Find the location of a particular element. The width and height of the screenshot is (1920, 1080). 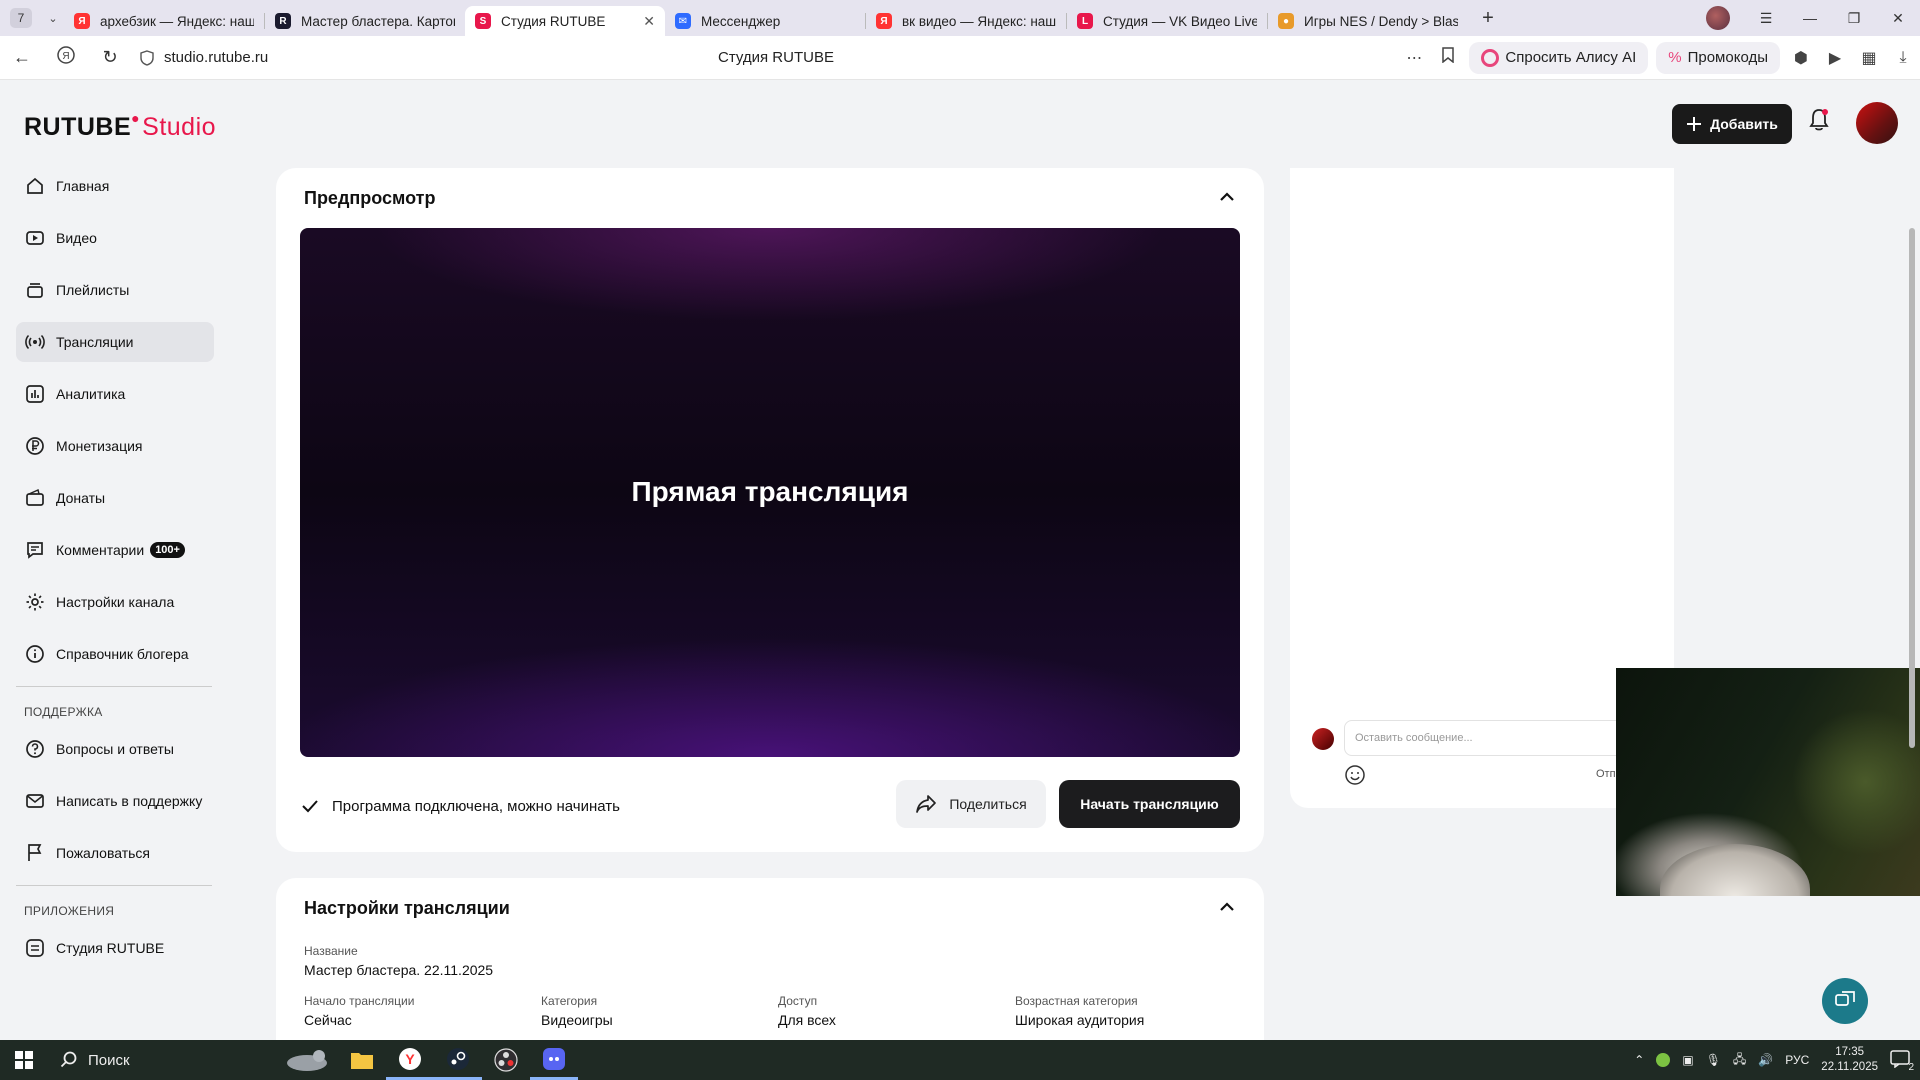

share-button: Поделиться is located at coordinates (971, 804).